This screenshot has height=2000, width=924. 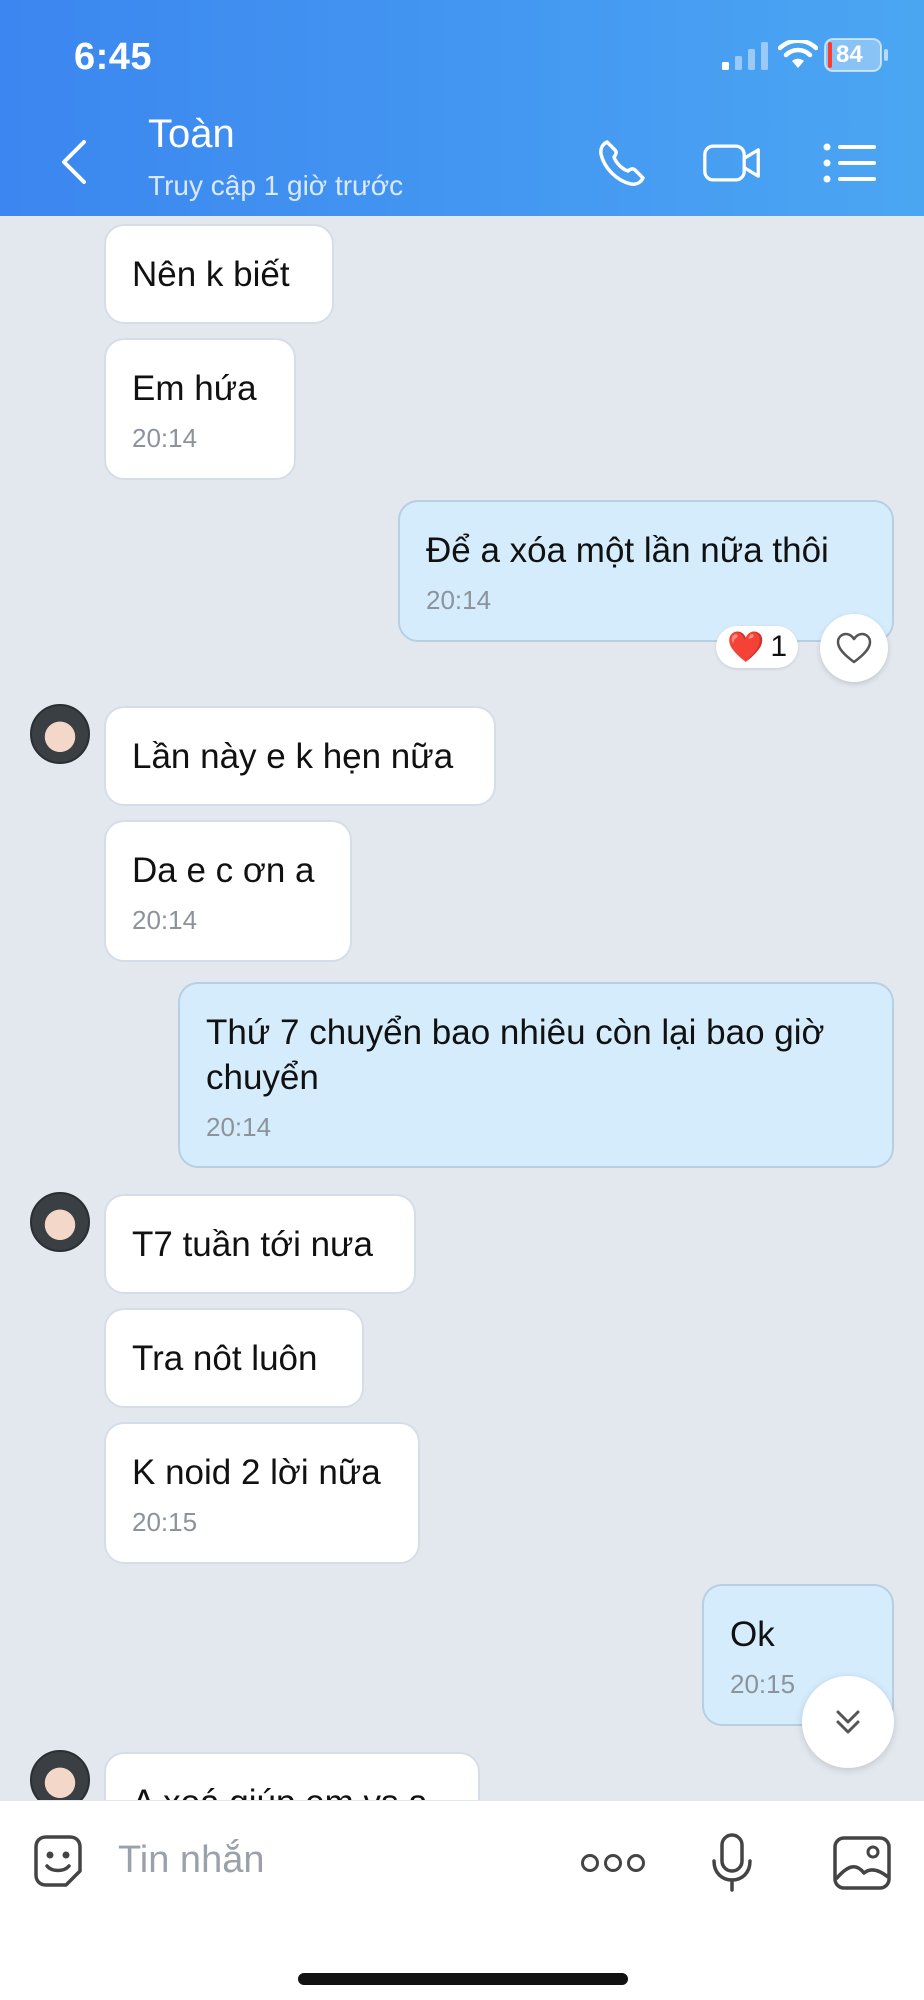 I want to click on battery-level: 84, so click(x=849, y=54).